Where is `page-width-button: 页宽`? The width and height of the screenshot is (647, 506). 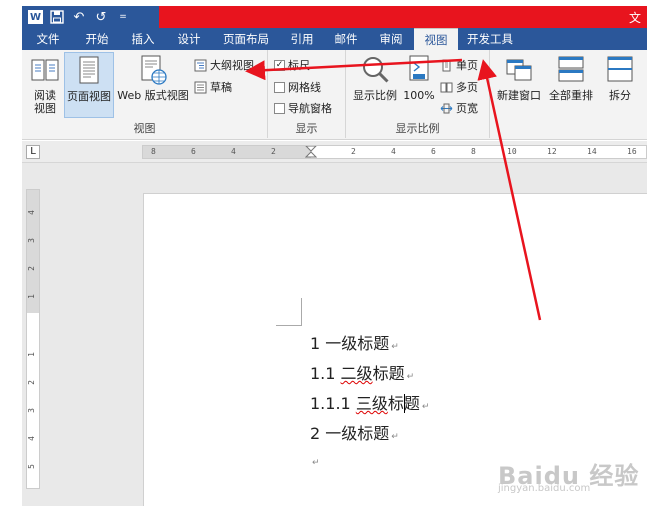 page-width-button: 页宽 is located at coordinates (459, 108).